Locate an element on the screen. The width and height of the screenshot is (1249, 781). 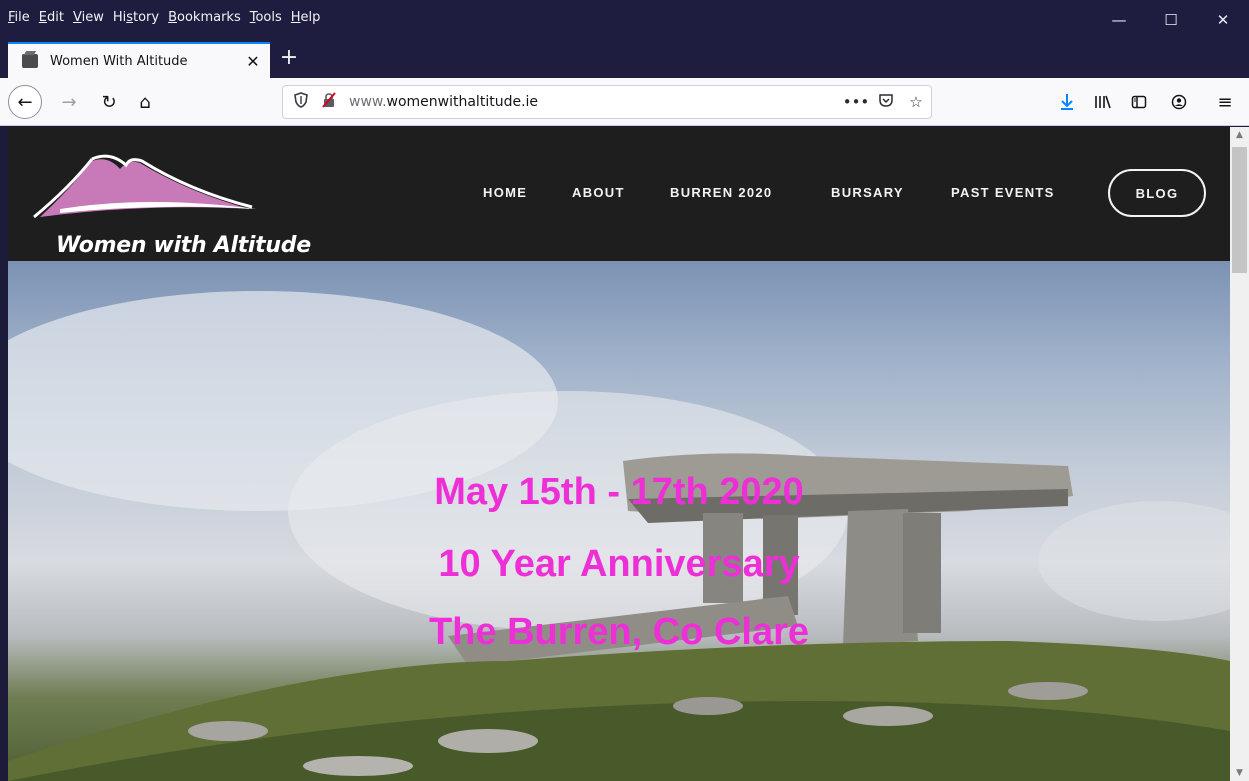
nav-past-events: PAST EVENTS is located at coordinates (1003, 192).